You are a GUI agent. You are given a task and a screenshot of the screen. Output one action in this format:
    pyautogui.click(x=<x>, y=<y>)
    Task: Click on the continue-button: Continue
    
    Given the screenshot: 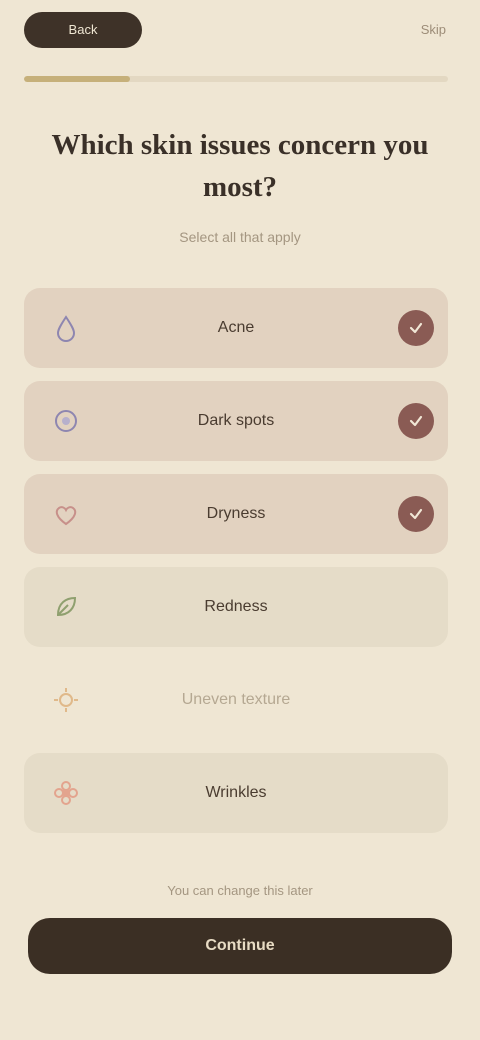 What is the action you would take?
    pyautogui.click(x=240, y=946)
    